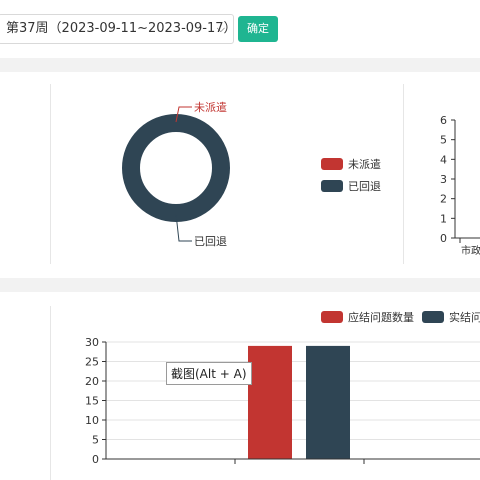 The width and height of the screenshot is (480, 480). What do you see at coordinates (332, 164) in the screenshot?
I see `legend-swatch-undispatched` at bounding box center [332, 164].